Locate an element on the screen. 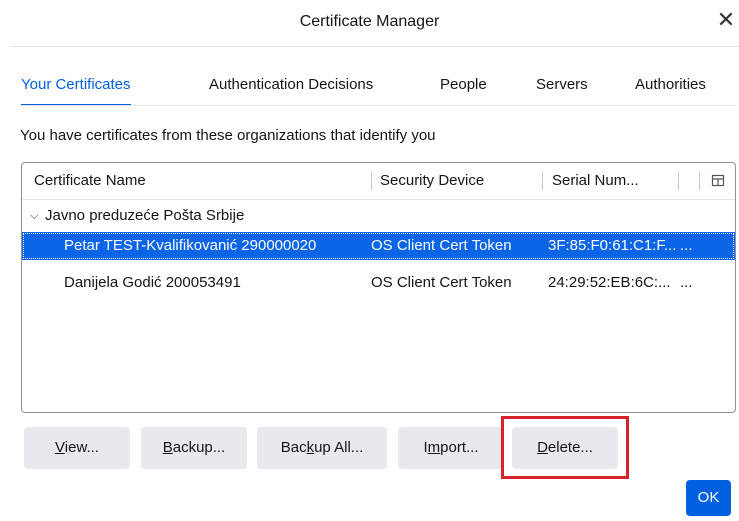 The height and width of the screenshot is (521, 739). title-divider is located at coordinates (374, 46).